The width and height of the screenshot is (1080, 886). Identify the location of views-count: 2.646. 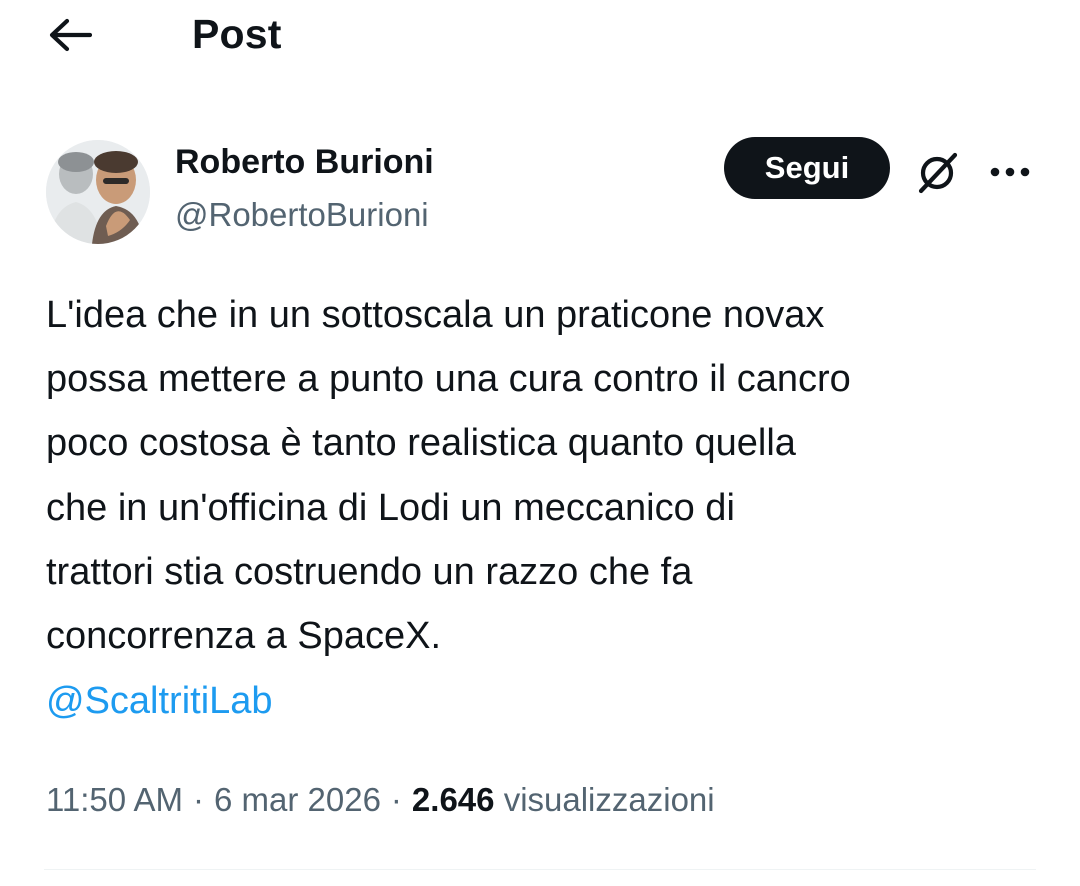
(453, 799).